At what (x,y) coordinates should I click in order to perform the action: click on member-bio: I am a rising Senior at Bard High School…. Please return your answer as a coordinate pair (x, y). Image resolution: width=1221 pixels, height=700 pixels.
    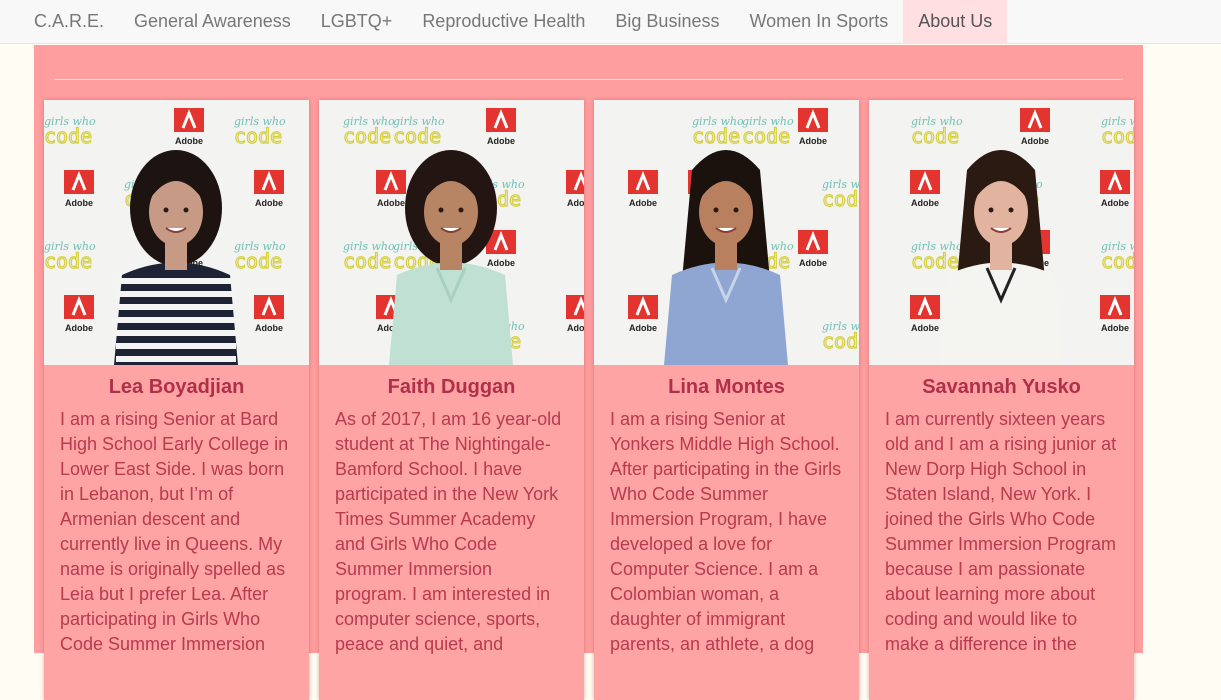
    Looking at the image, I should click on (174, 531).